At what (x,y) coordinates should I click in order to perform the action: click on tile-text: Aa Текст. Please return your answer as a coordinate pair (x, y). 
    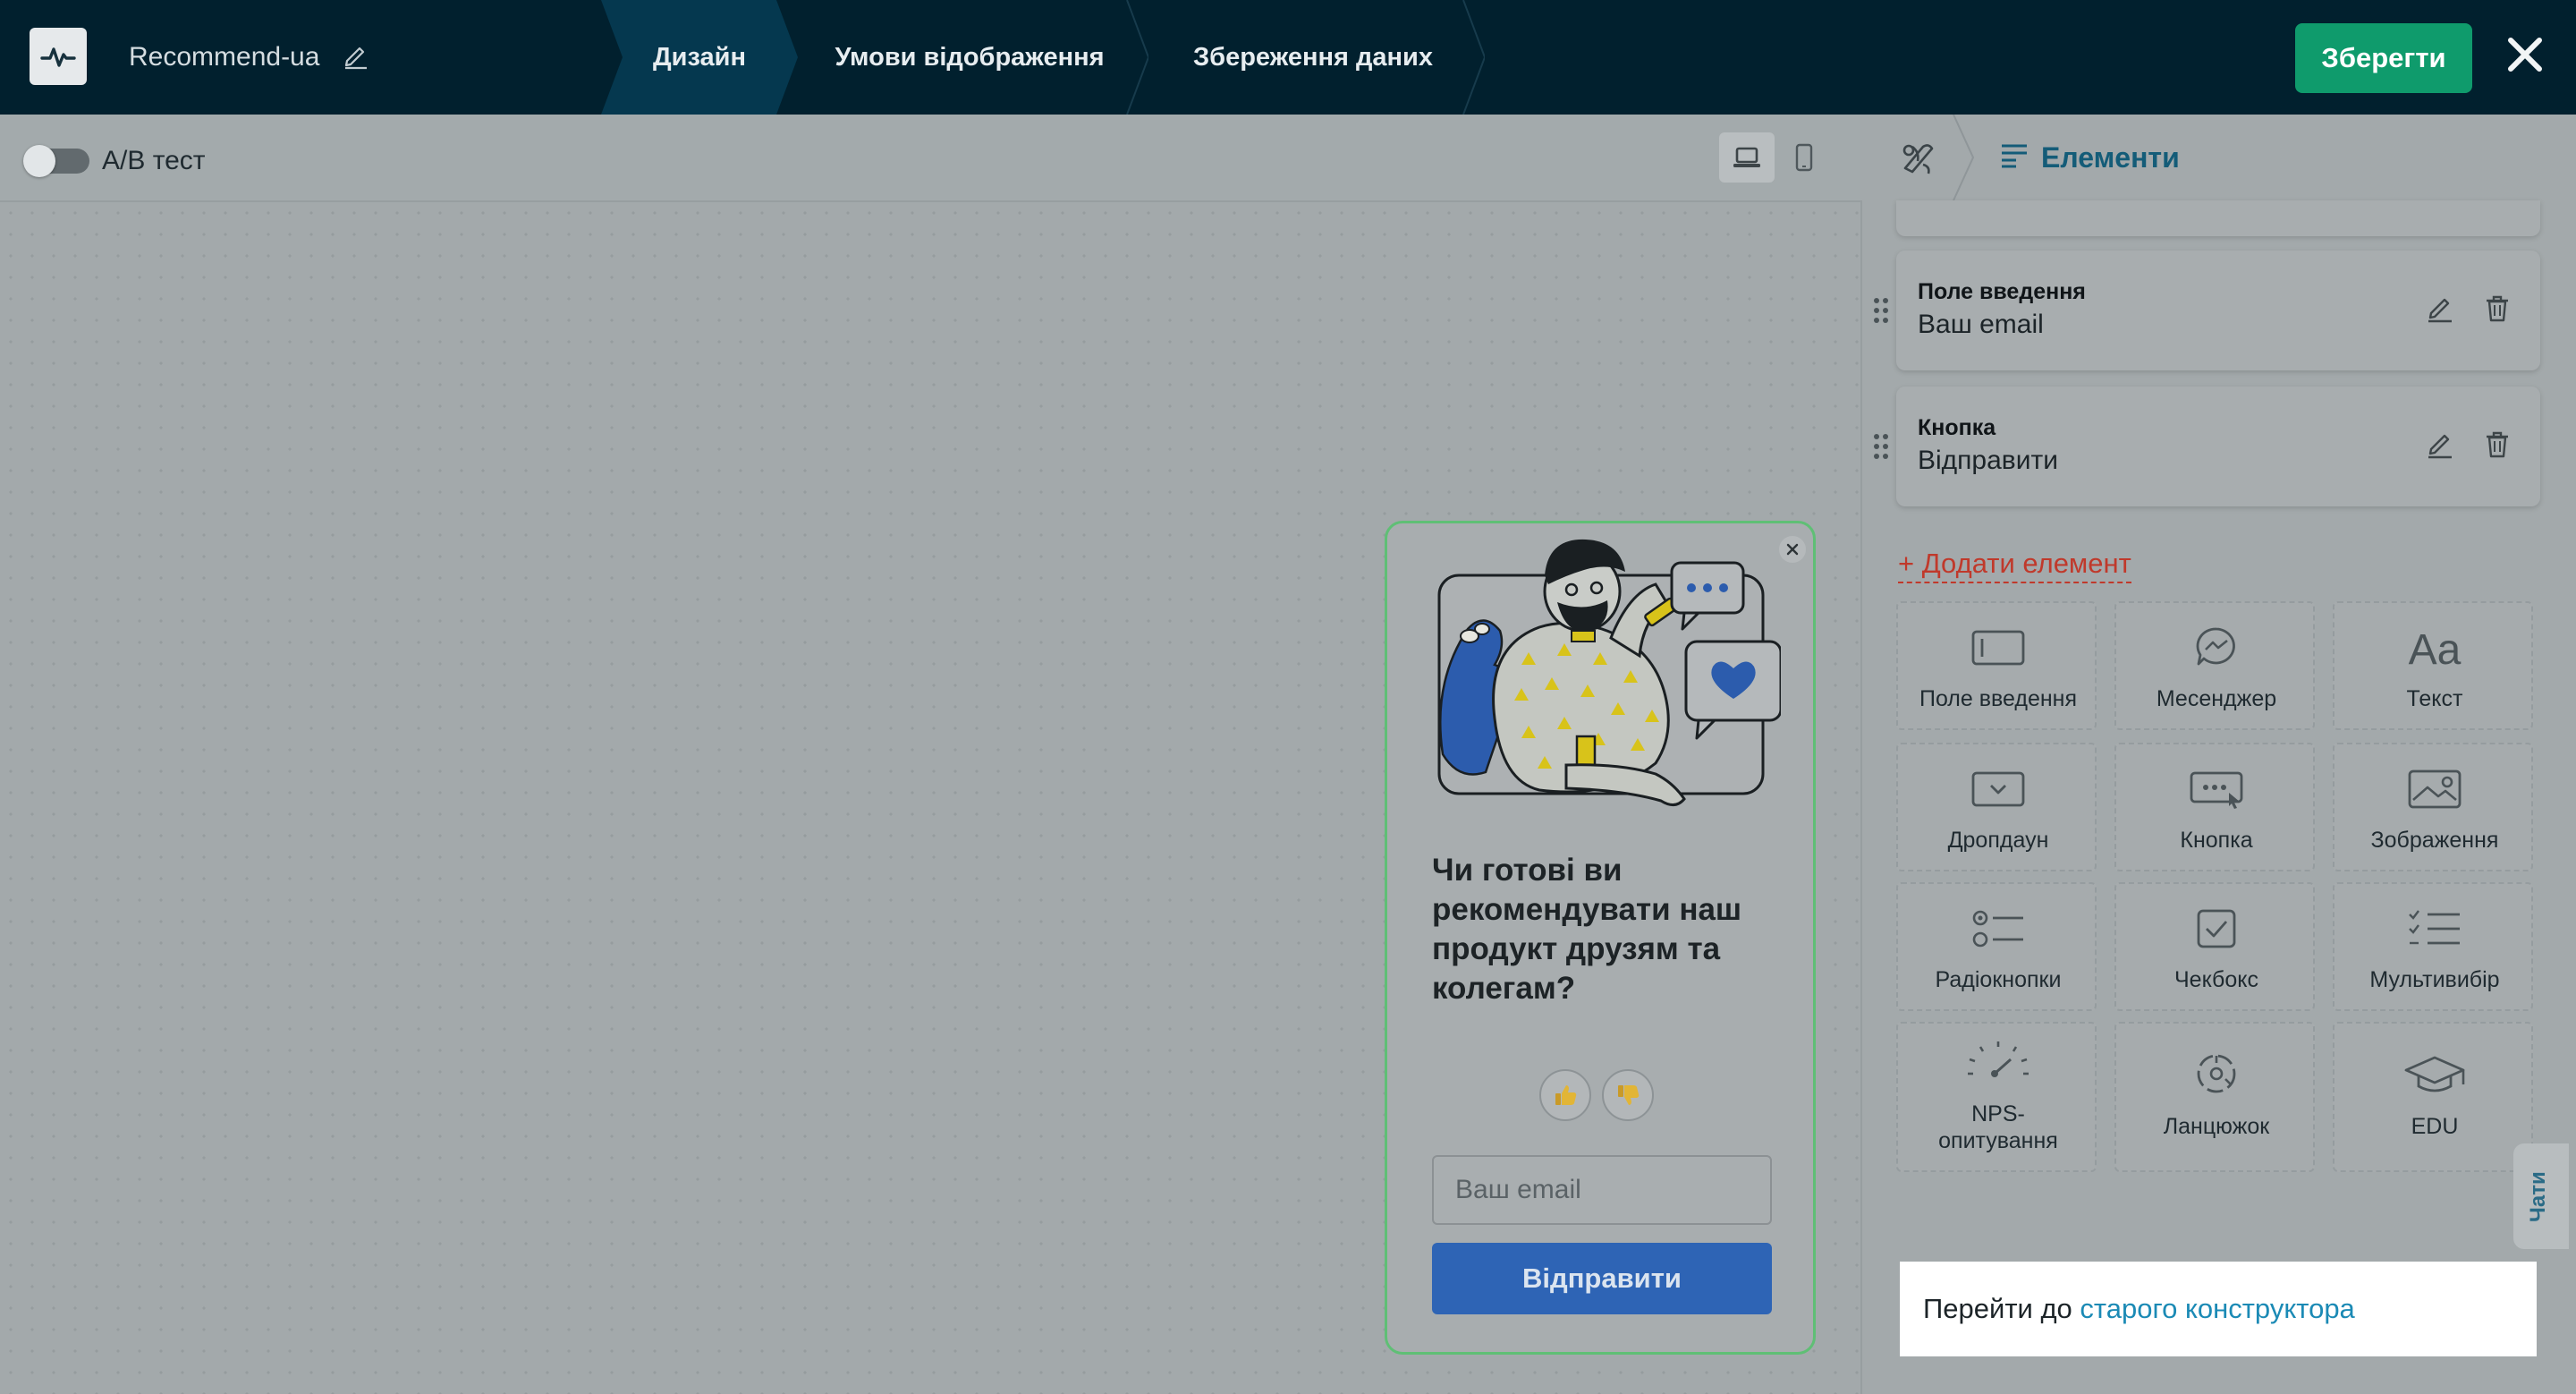
    Looking at the image, I should click on (2433, 666).